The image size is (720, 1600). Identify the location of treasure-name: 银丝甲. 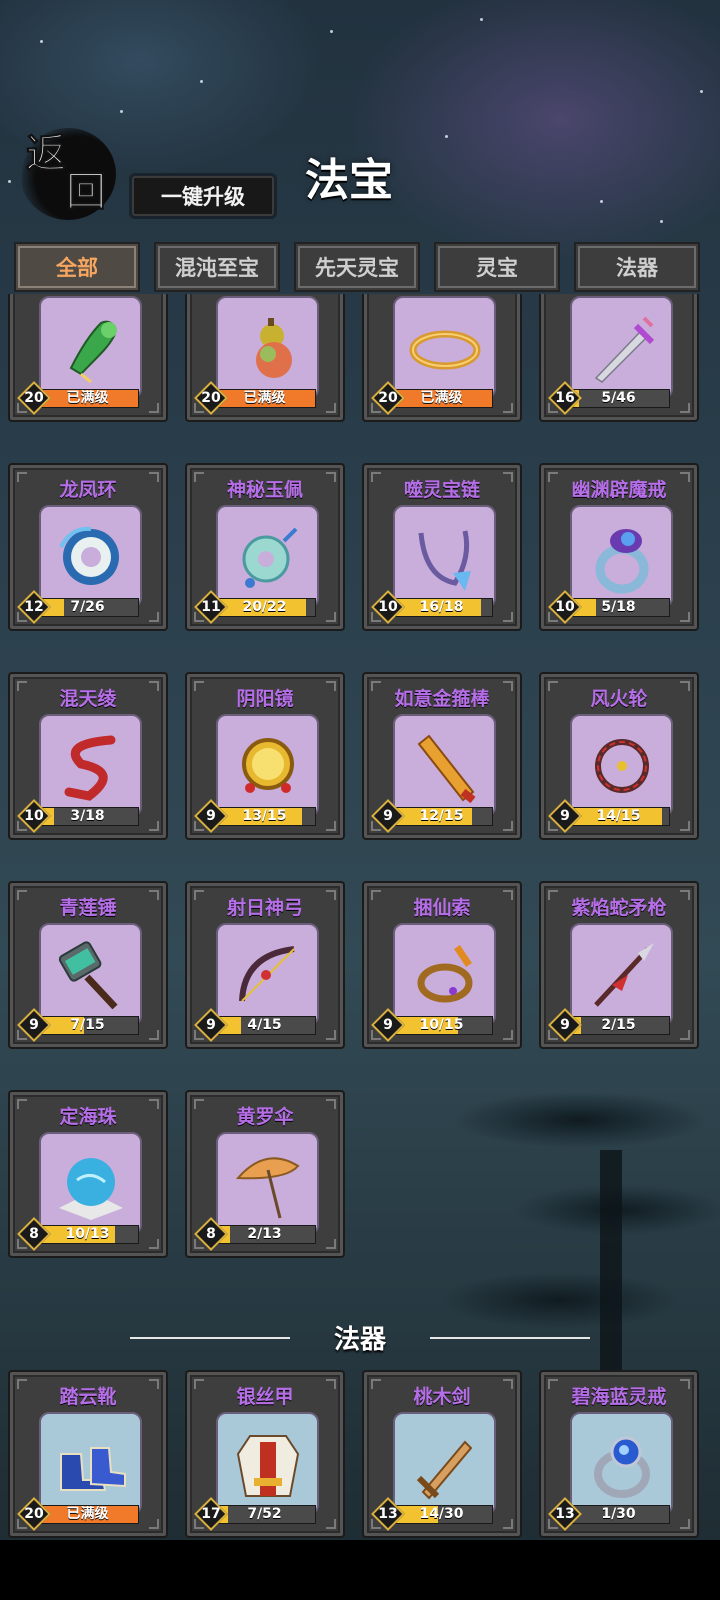
(265, 1397).